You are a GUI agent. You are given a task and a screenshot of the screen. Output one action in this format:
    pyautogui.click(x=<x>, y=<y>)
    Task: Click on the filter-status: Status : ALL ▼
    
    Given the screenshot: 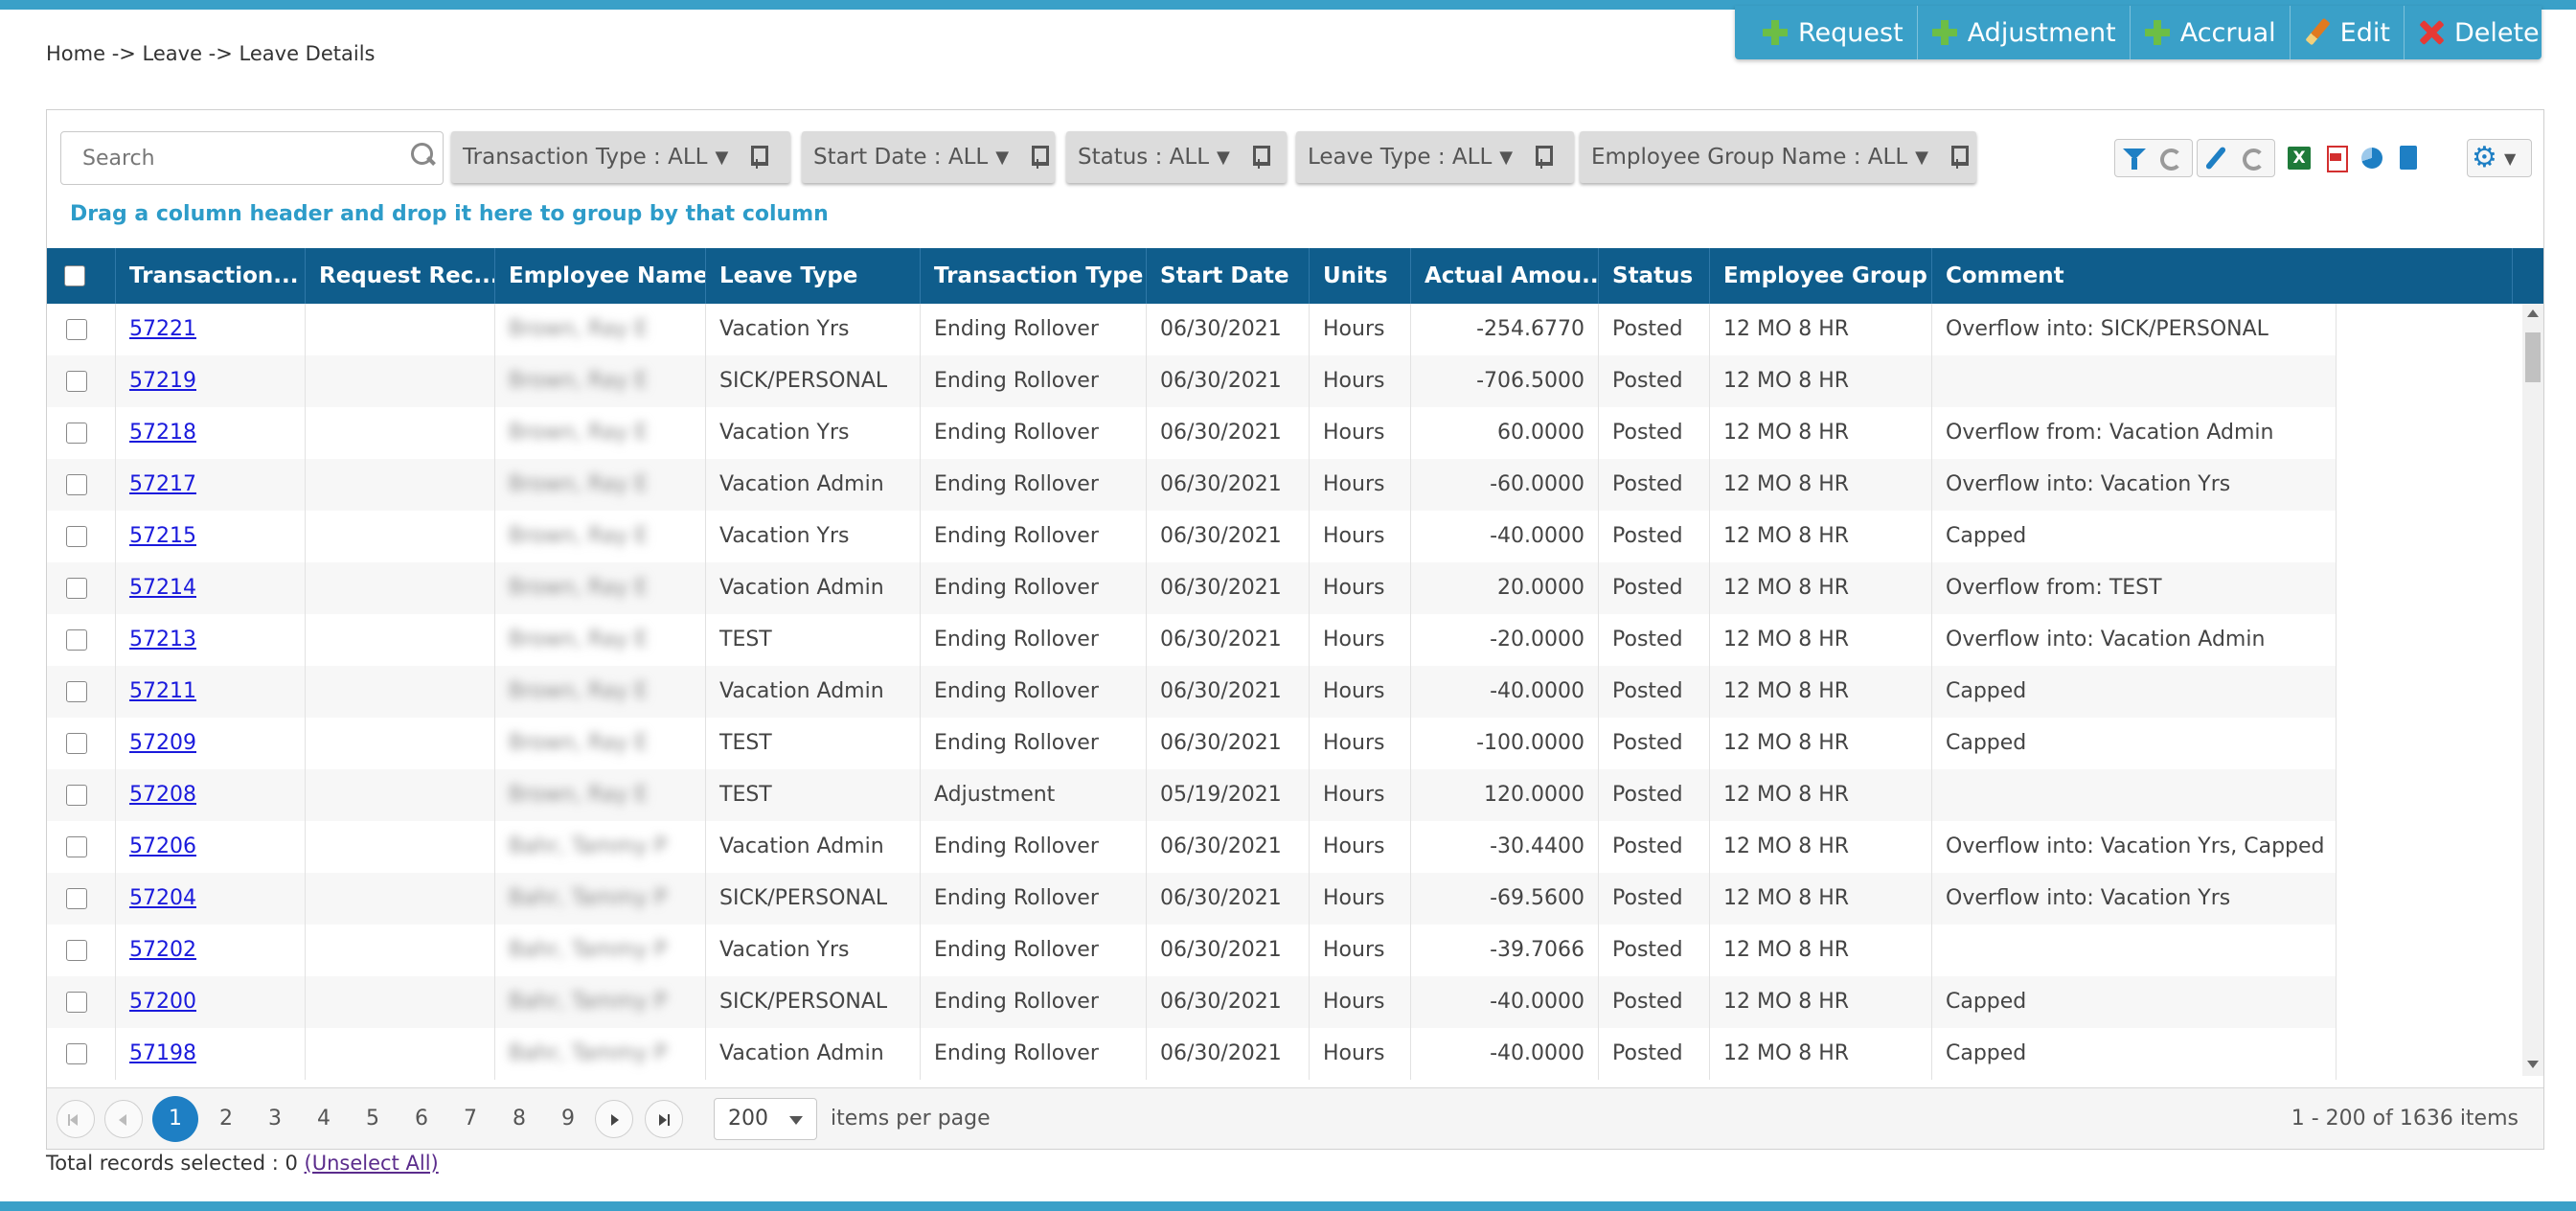 What is the action you would take?
    pyautogui.click(x=1176, y=157)
    